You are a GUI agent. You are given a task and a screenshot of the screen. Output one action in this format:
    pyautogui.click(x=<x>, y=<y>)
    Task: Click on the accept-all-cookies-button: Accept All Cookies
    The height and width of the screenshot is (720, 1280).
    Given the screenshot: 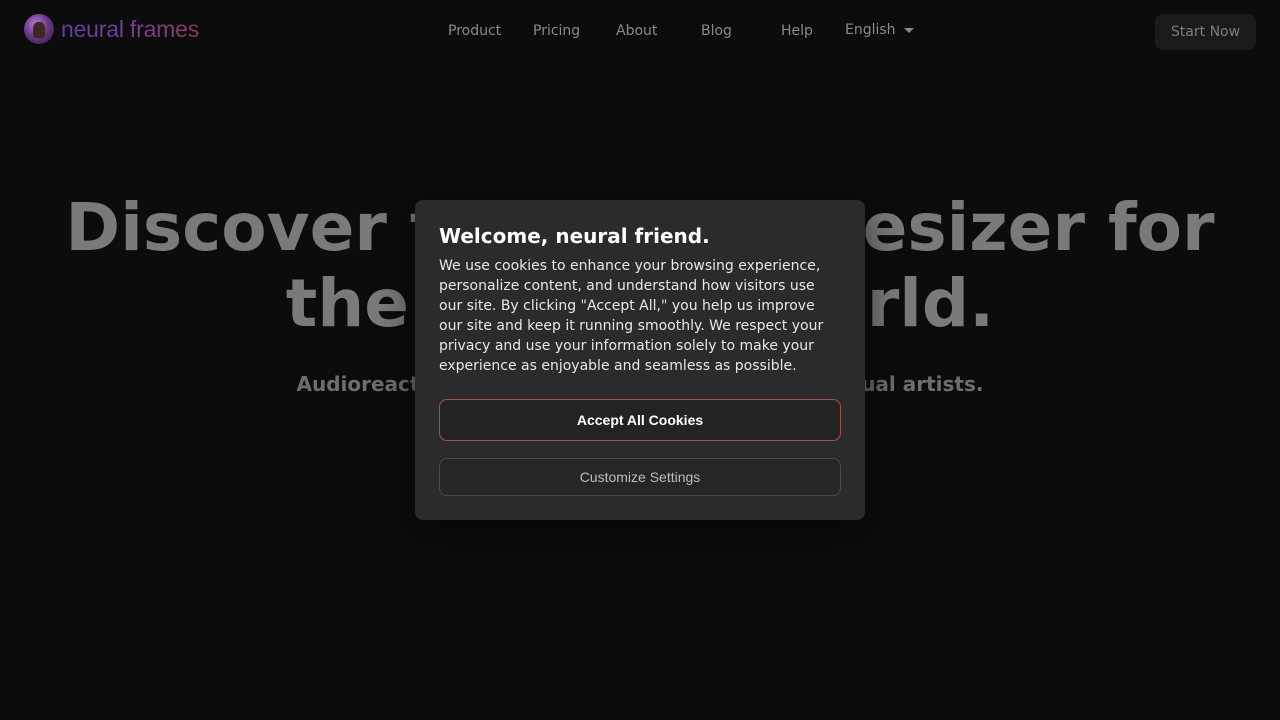 What is the action you would take?
    pyautogui.click(x=640, y=420)
    